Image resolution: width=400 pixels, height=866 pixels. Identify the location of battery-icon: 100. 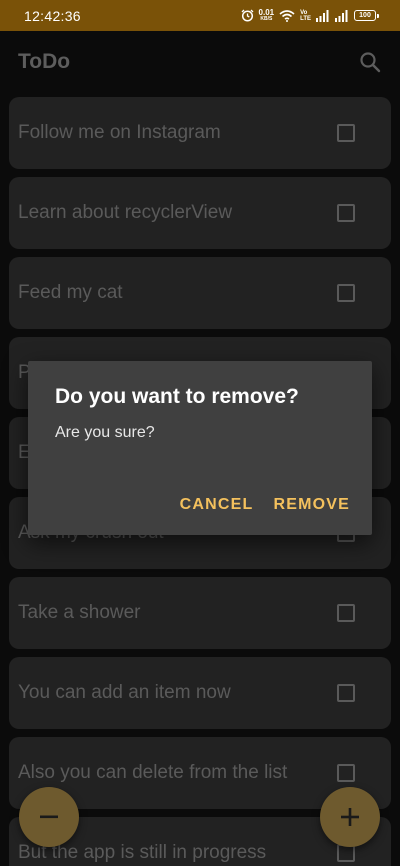
(366, 15).